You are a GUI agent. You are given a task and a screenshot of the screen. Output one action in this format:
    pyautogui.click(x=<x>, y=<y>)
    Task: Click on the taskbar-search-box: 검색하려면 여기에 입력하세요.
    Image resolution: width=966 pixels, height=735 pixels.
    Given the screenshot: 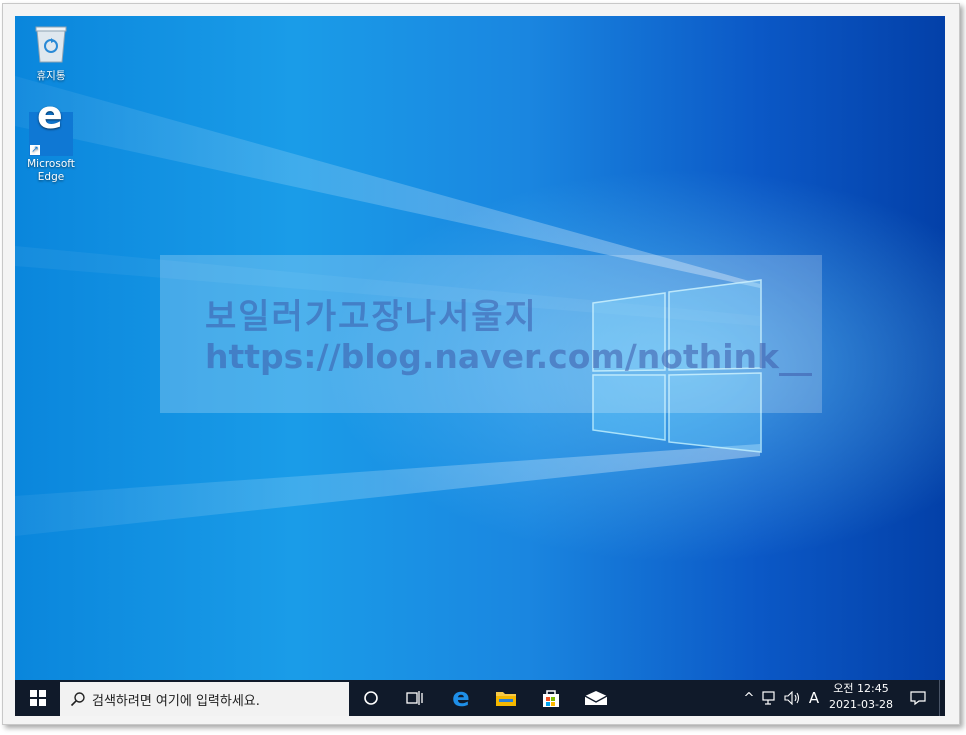 What is the action you would take?
    pyautogui.click(x=204, y=699)
    